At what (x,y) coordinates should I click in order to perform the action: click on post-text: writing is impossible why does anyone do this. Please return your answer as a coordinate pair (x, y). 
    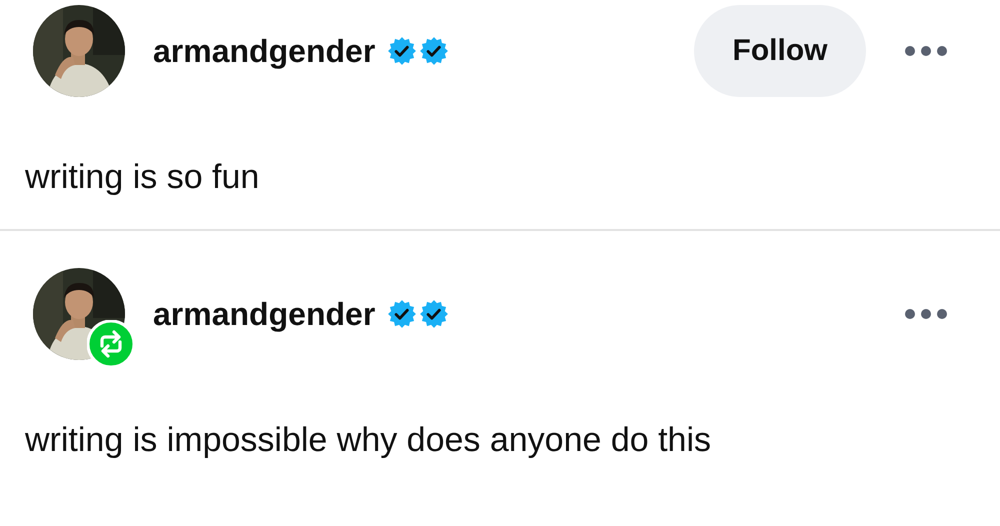
    Looking at the image, I should click on (368, 440).